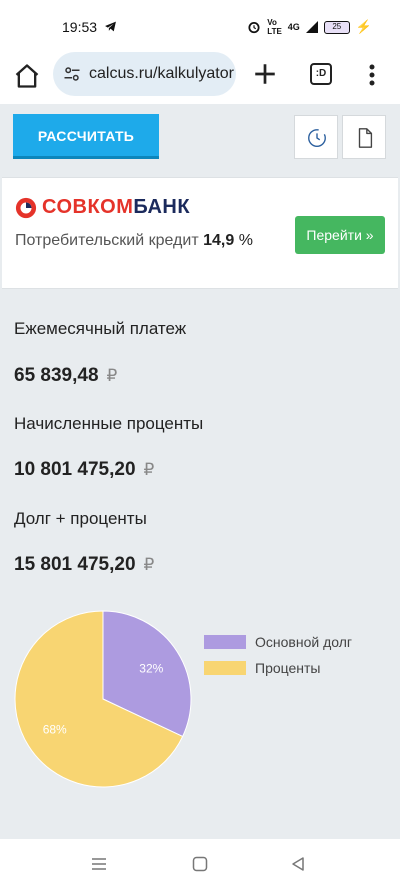 This screenshot has height=889, width=400. What do you see at coordinates (109, 423) in the screenshot?
I see `interest-label: Начисленные проценты` at bounding box center [109, 423].